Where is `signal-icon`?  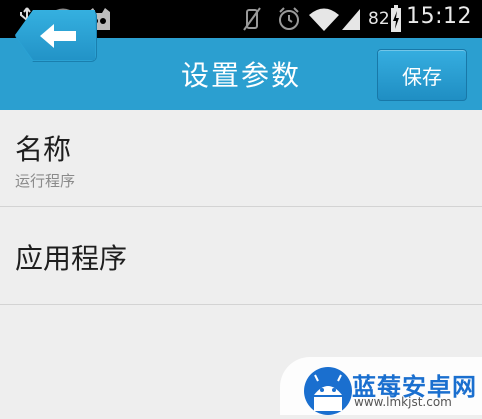 signal-icon is located at coordinates (351, 19).